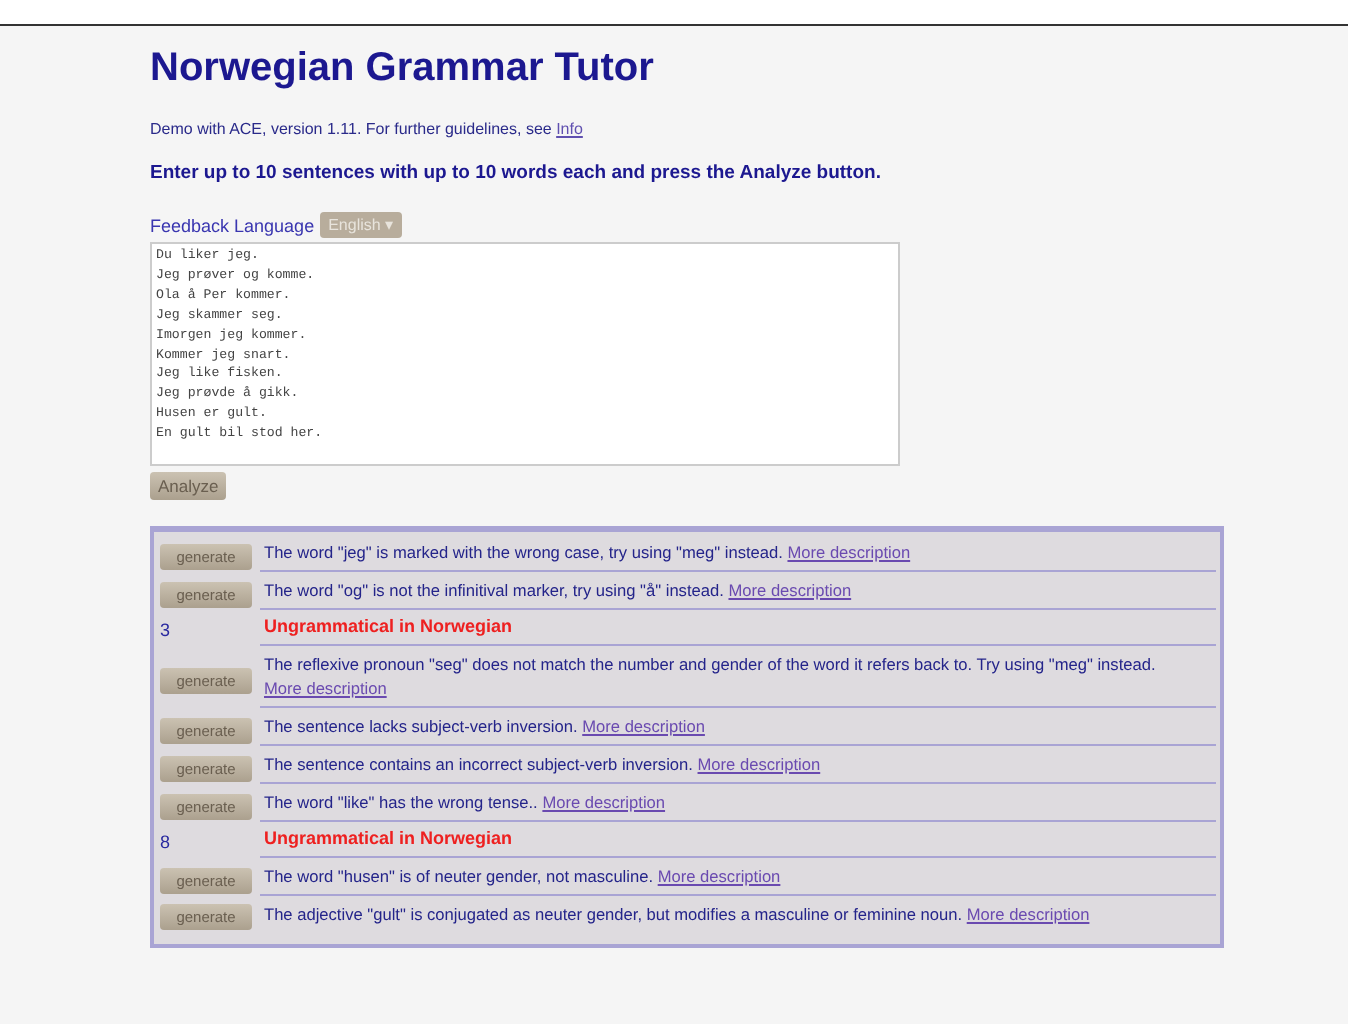 Image resolution: width=1348 pixels, height=1024 pixels. Describe the element at coordinates (403, 69) in the screenshot. I see `page-title: Norwegian Grammar Tutor` at that location.